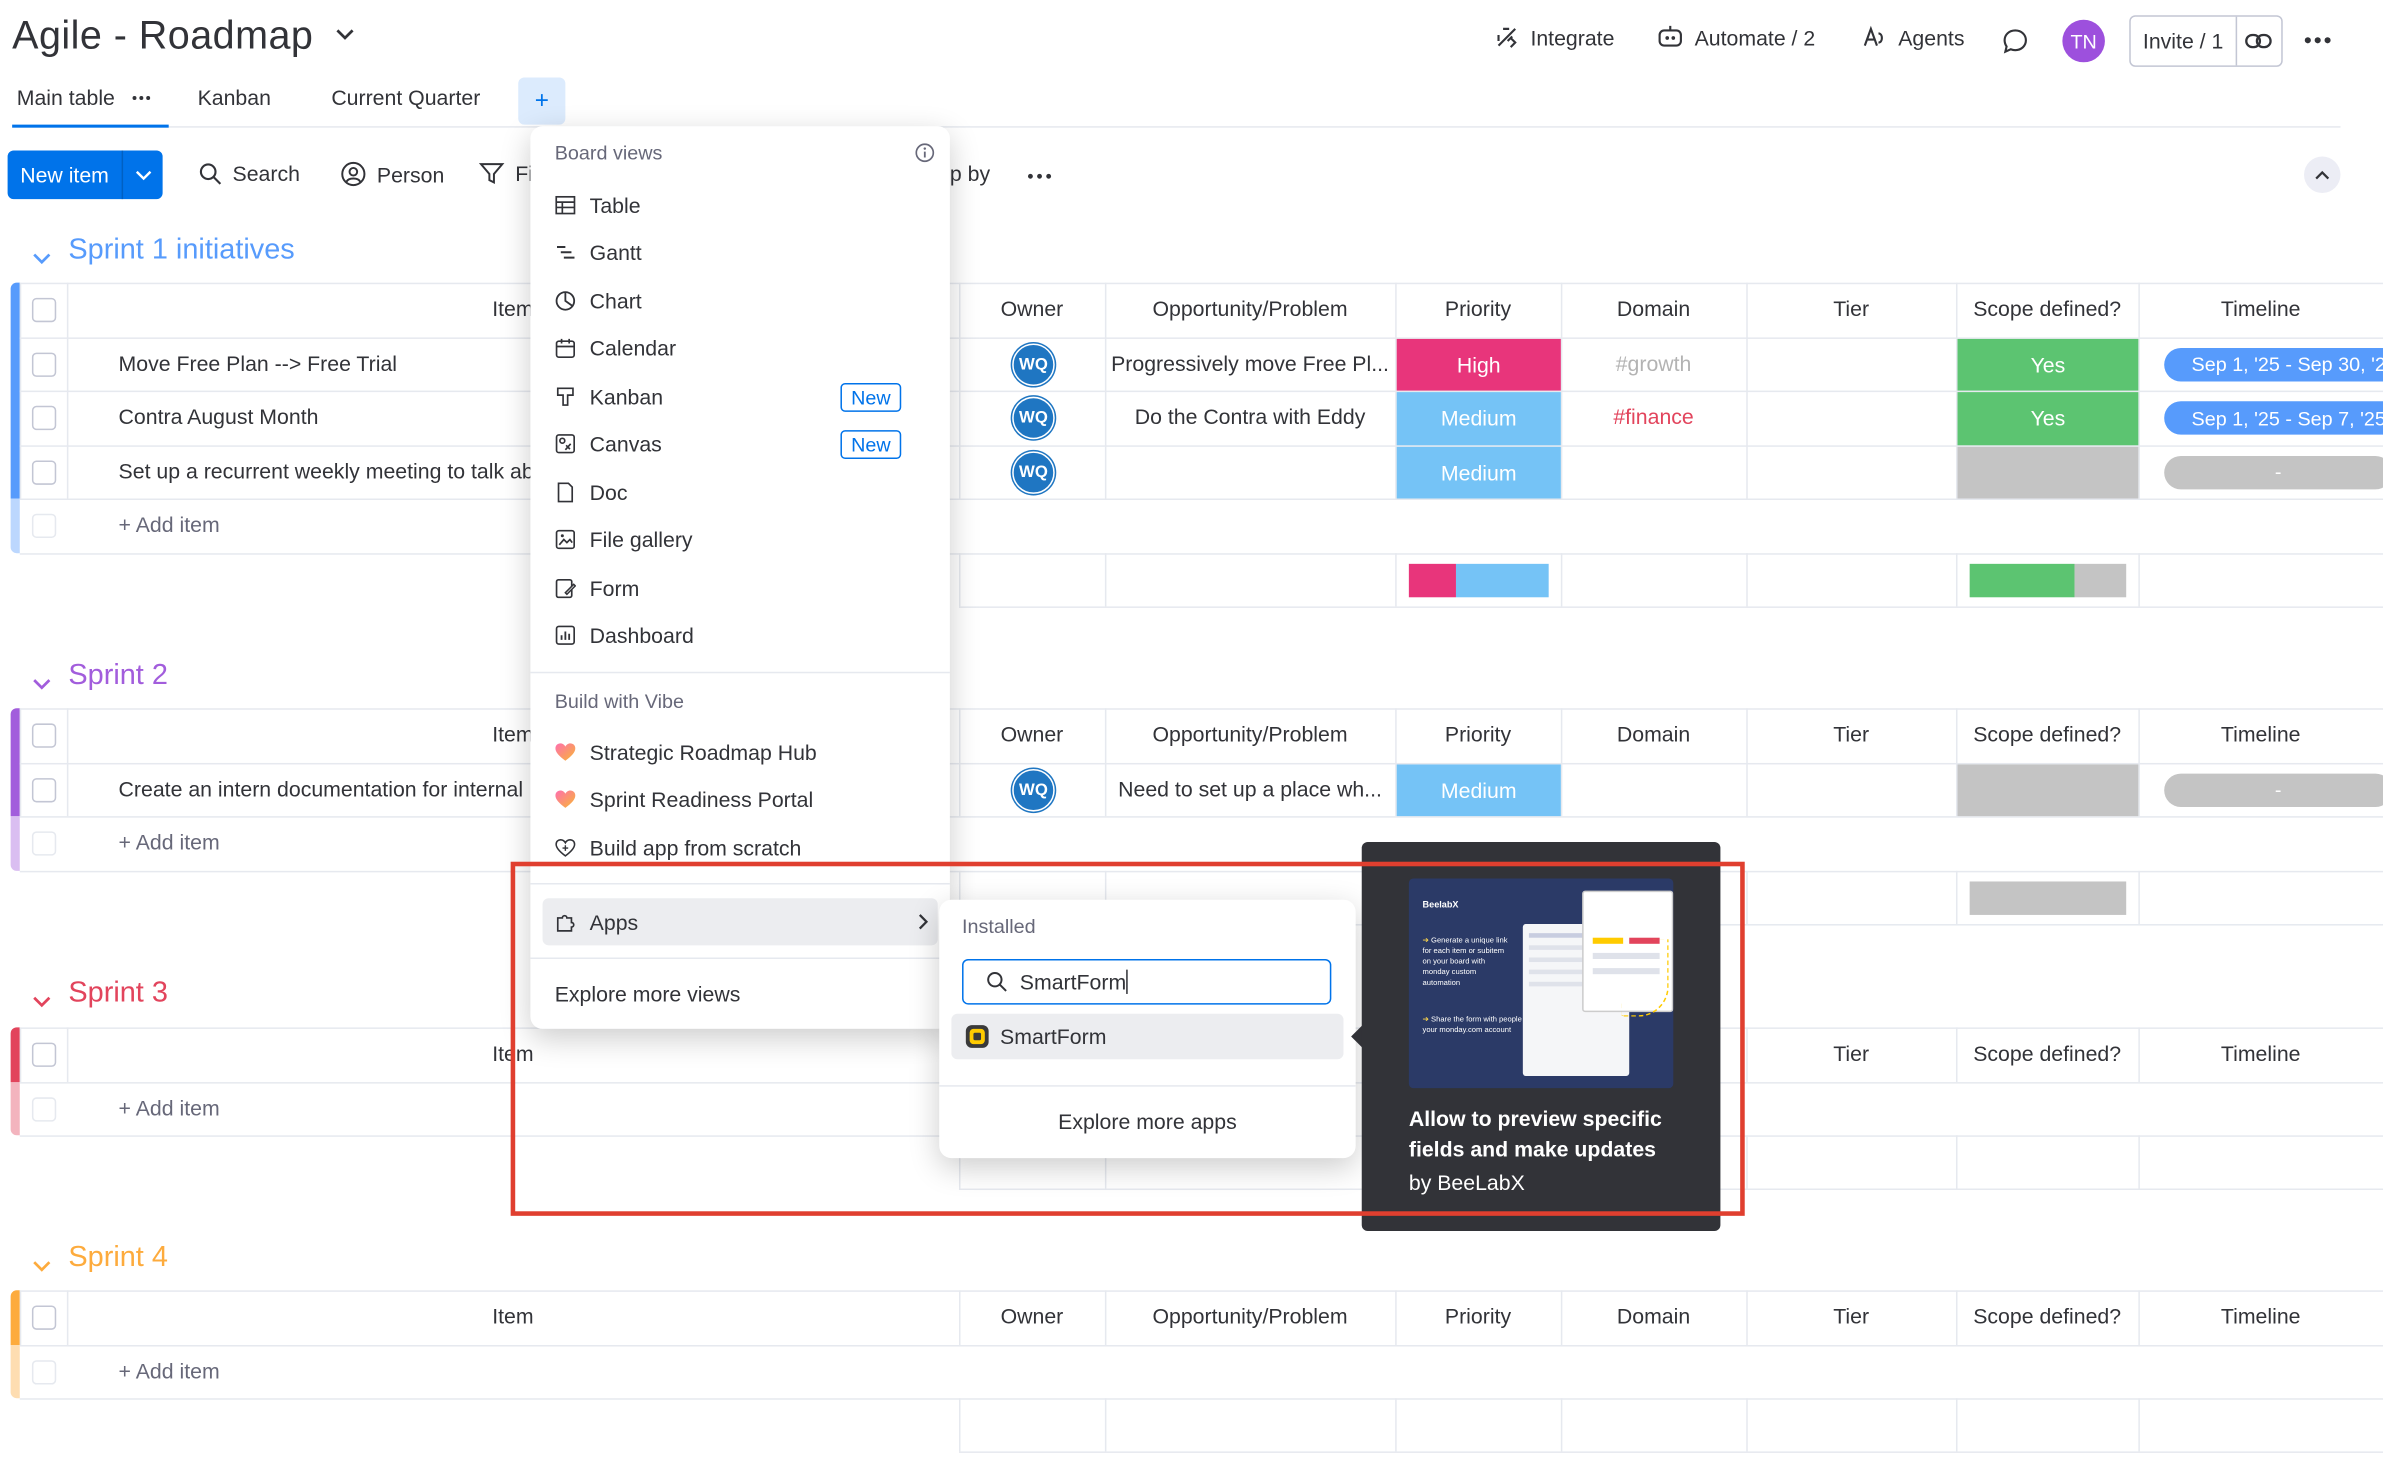 Image resolution: width=2383 pixels, height=1464 pixels. I want to click on group-title: Sprint 1 initiatives, so click(181, 250).